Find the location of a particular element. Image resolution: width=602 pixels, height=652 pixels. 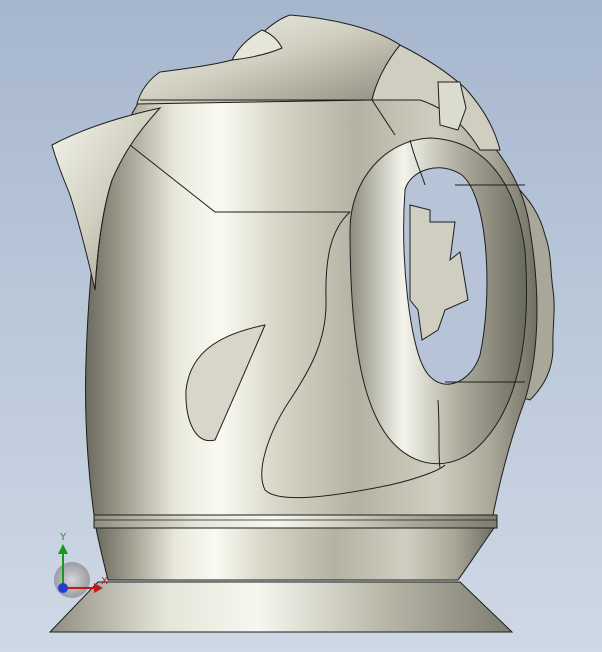

kettle-lower-skirt is located at coordinates (295, 554).